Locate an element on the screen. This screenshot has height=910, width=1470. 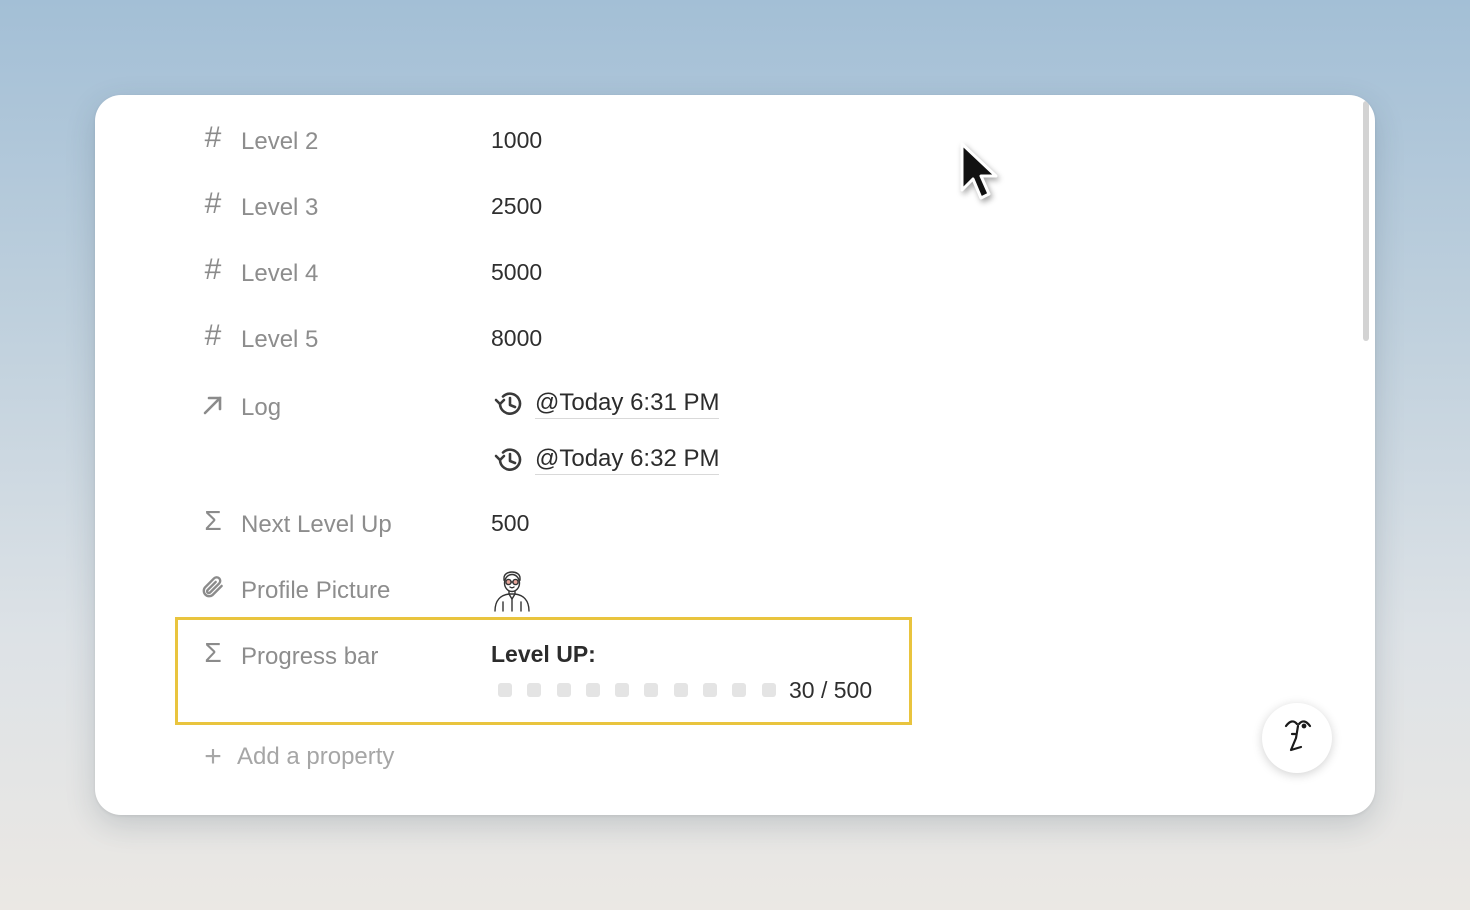
add-property-label: Add a property is located at coordinates (316, 756).